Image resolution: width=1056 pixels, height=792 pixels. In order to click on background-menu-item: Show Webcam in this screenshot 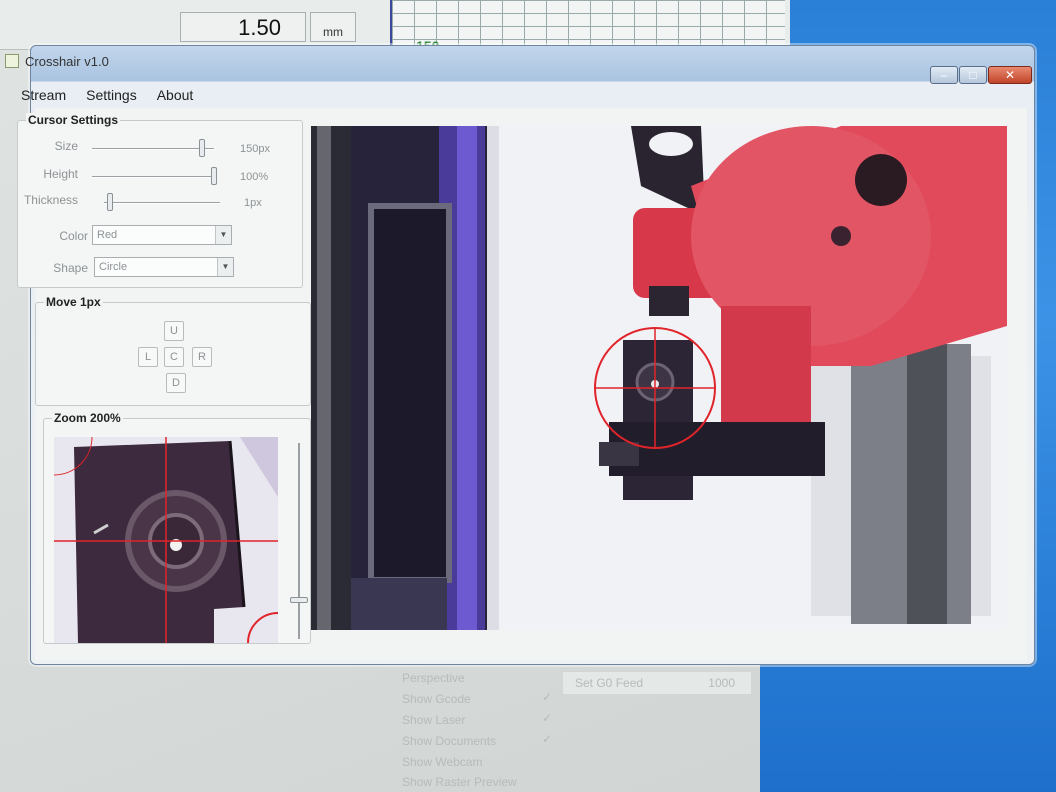, I will do `click(442, 762)`.